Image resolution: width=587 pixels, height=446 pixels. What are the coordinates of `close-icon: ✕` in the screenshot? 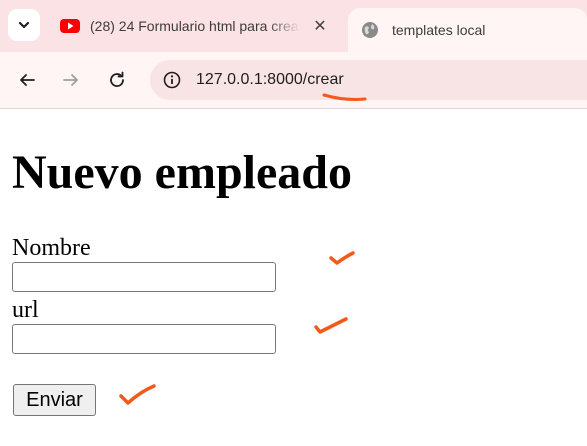 It's located at (320, 26).